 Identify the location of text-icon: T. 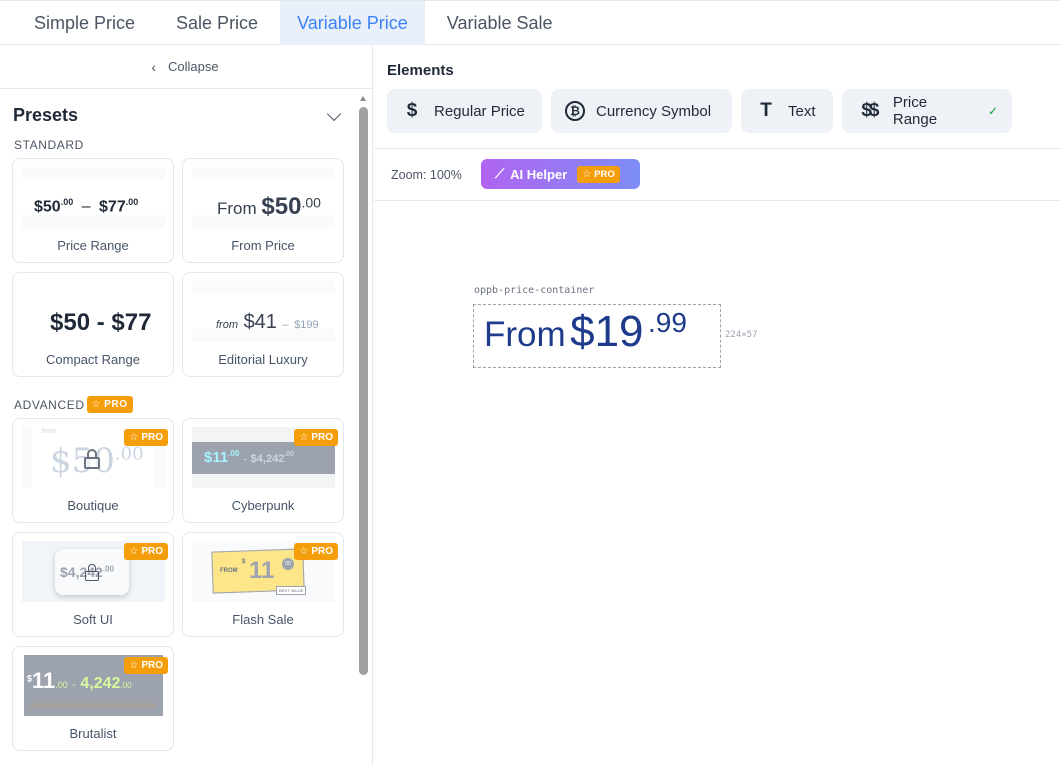
(766, 110).